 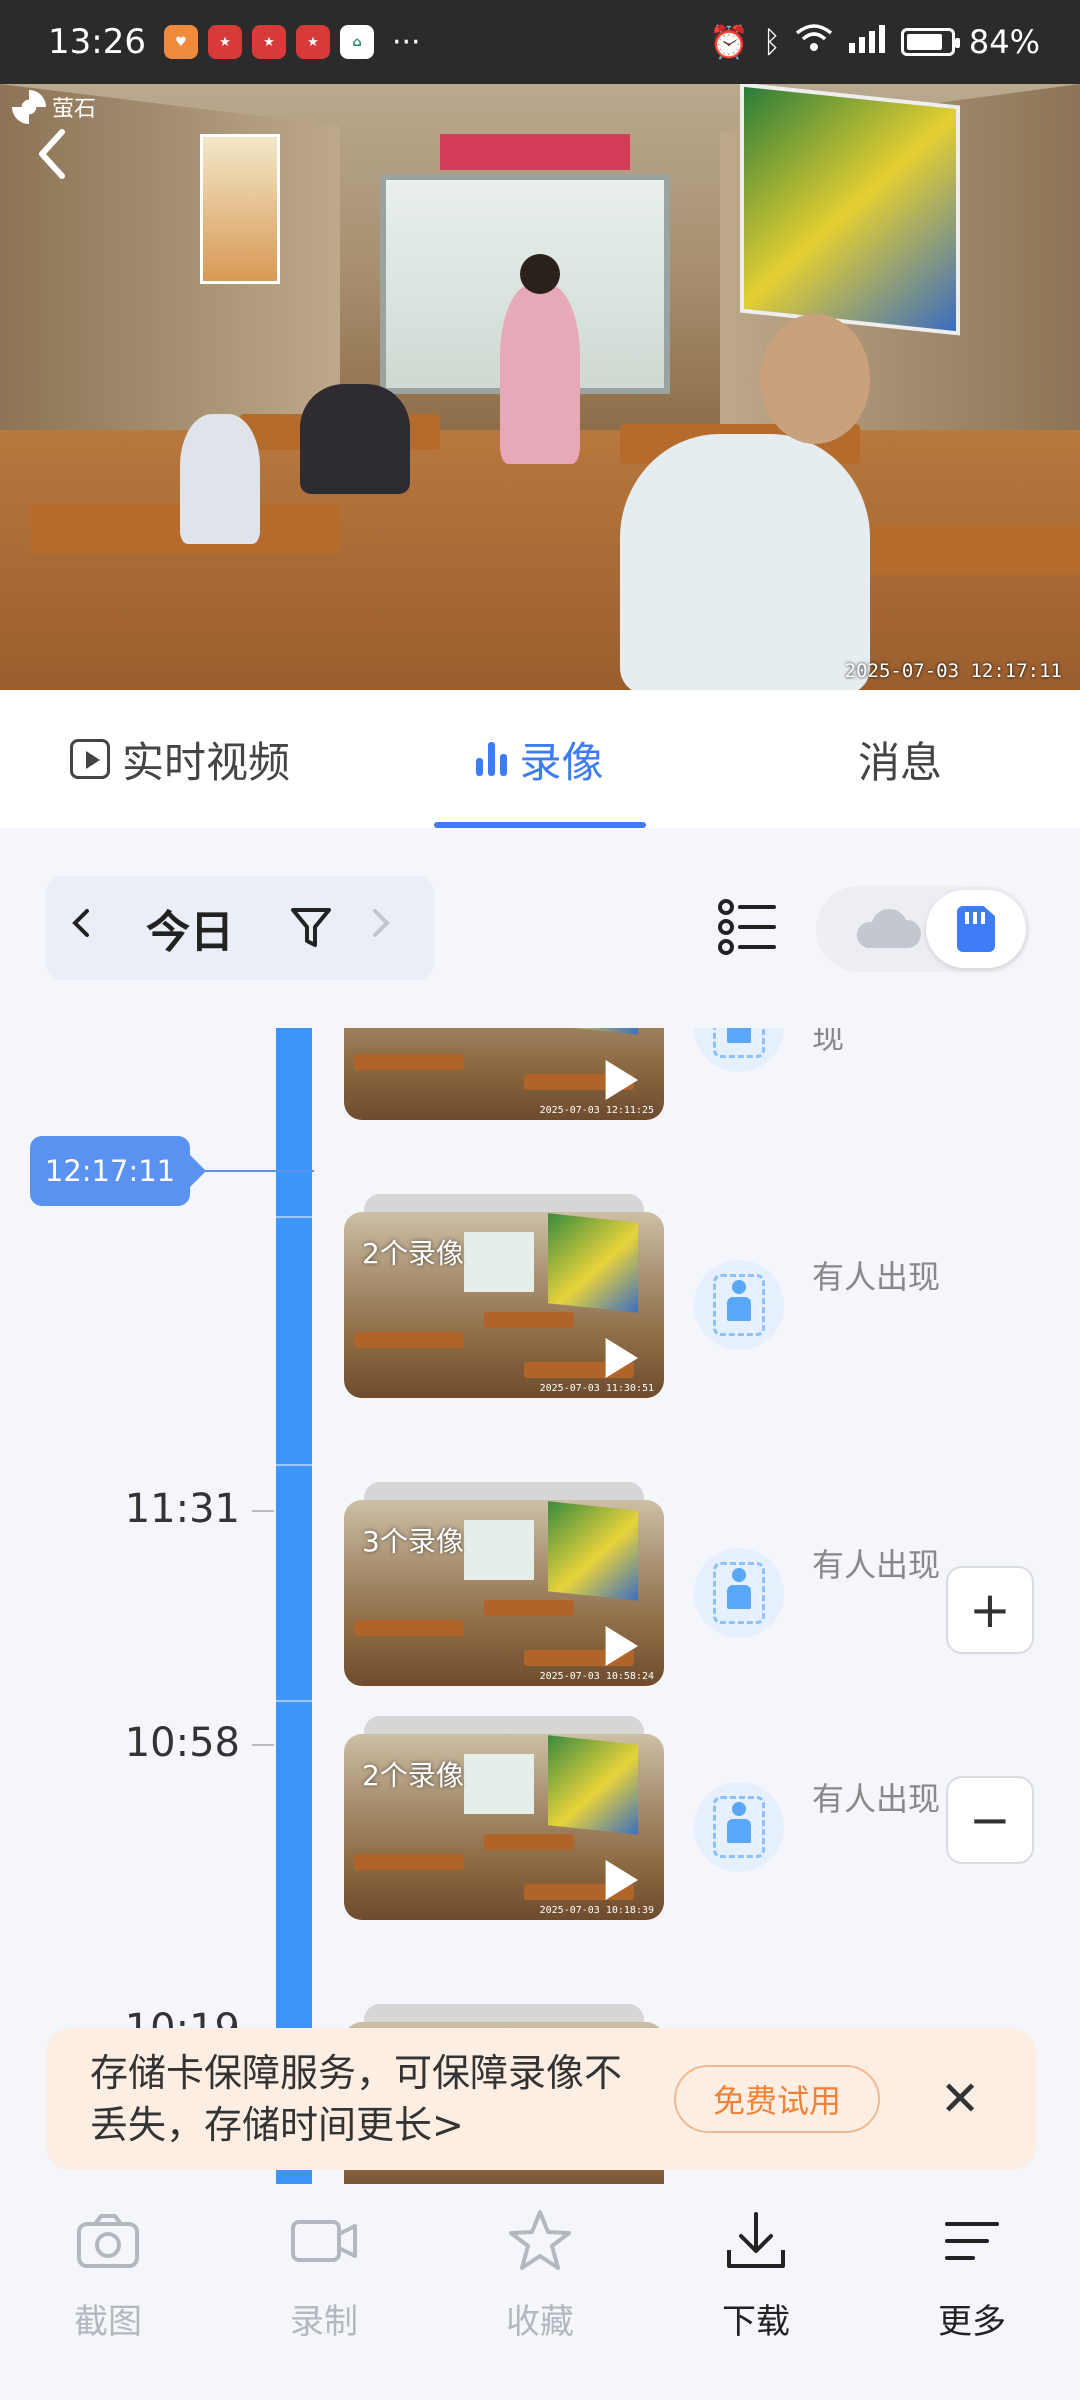 What do you see at coordinates (294, 1606) in the screenshot?
I see `timeline-bar` at bounding box center [294, 1606].